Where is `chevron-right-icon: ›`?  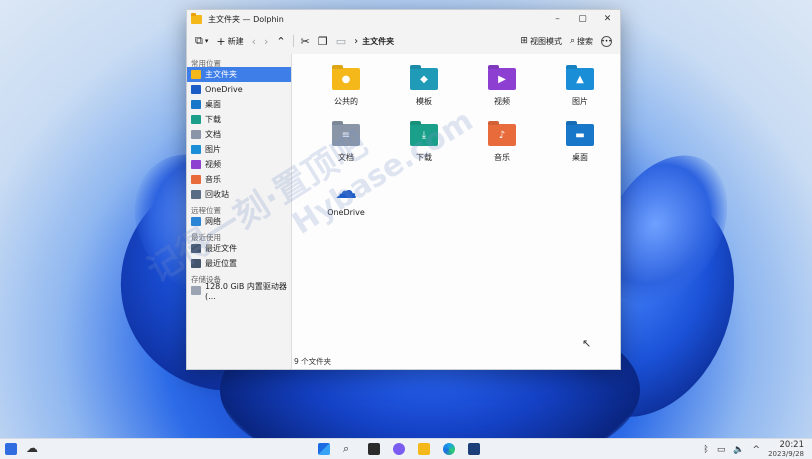
chevron-right-icon: › is located at coordinates (266, 41).